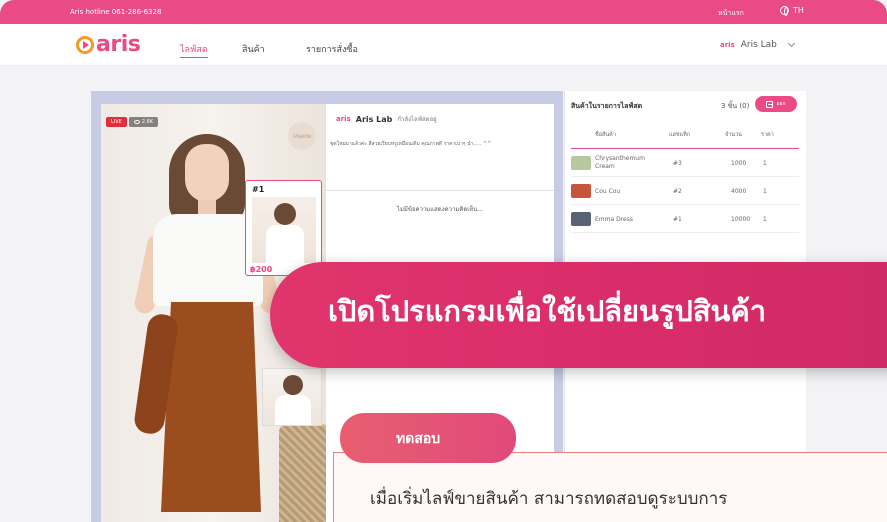  What do you see at coordinates (739, 191) in the screenshot?
I see `row-quantity: 4000` at bounding box center [739, 191].